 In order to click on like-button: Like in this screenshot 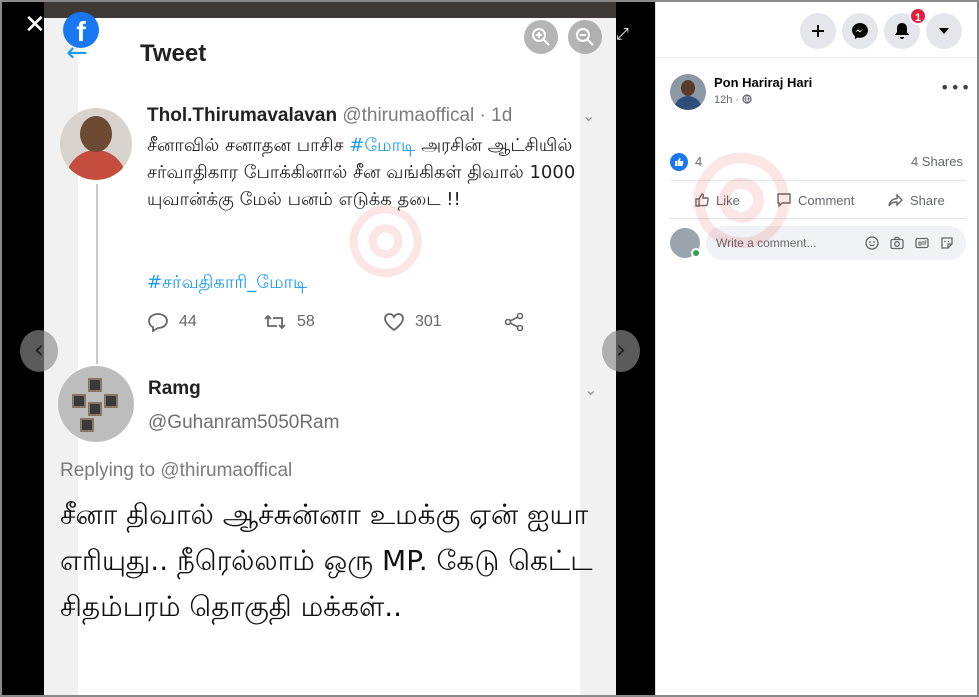, I will do `click(717, 200)`.